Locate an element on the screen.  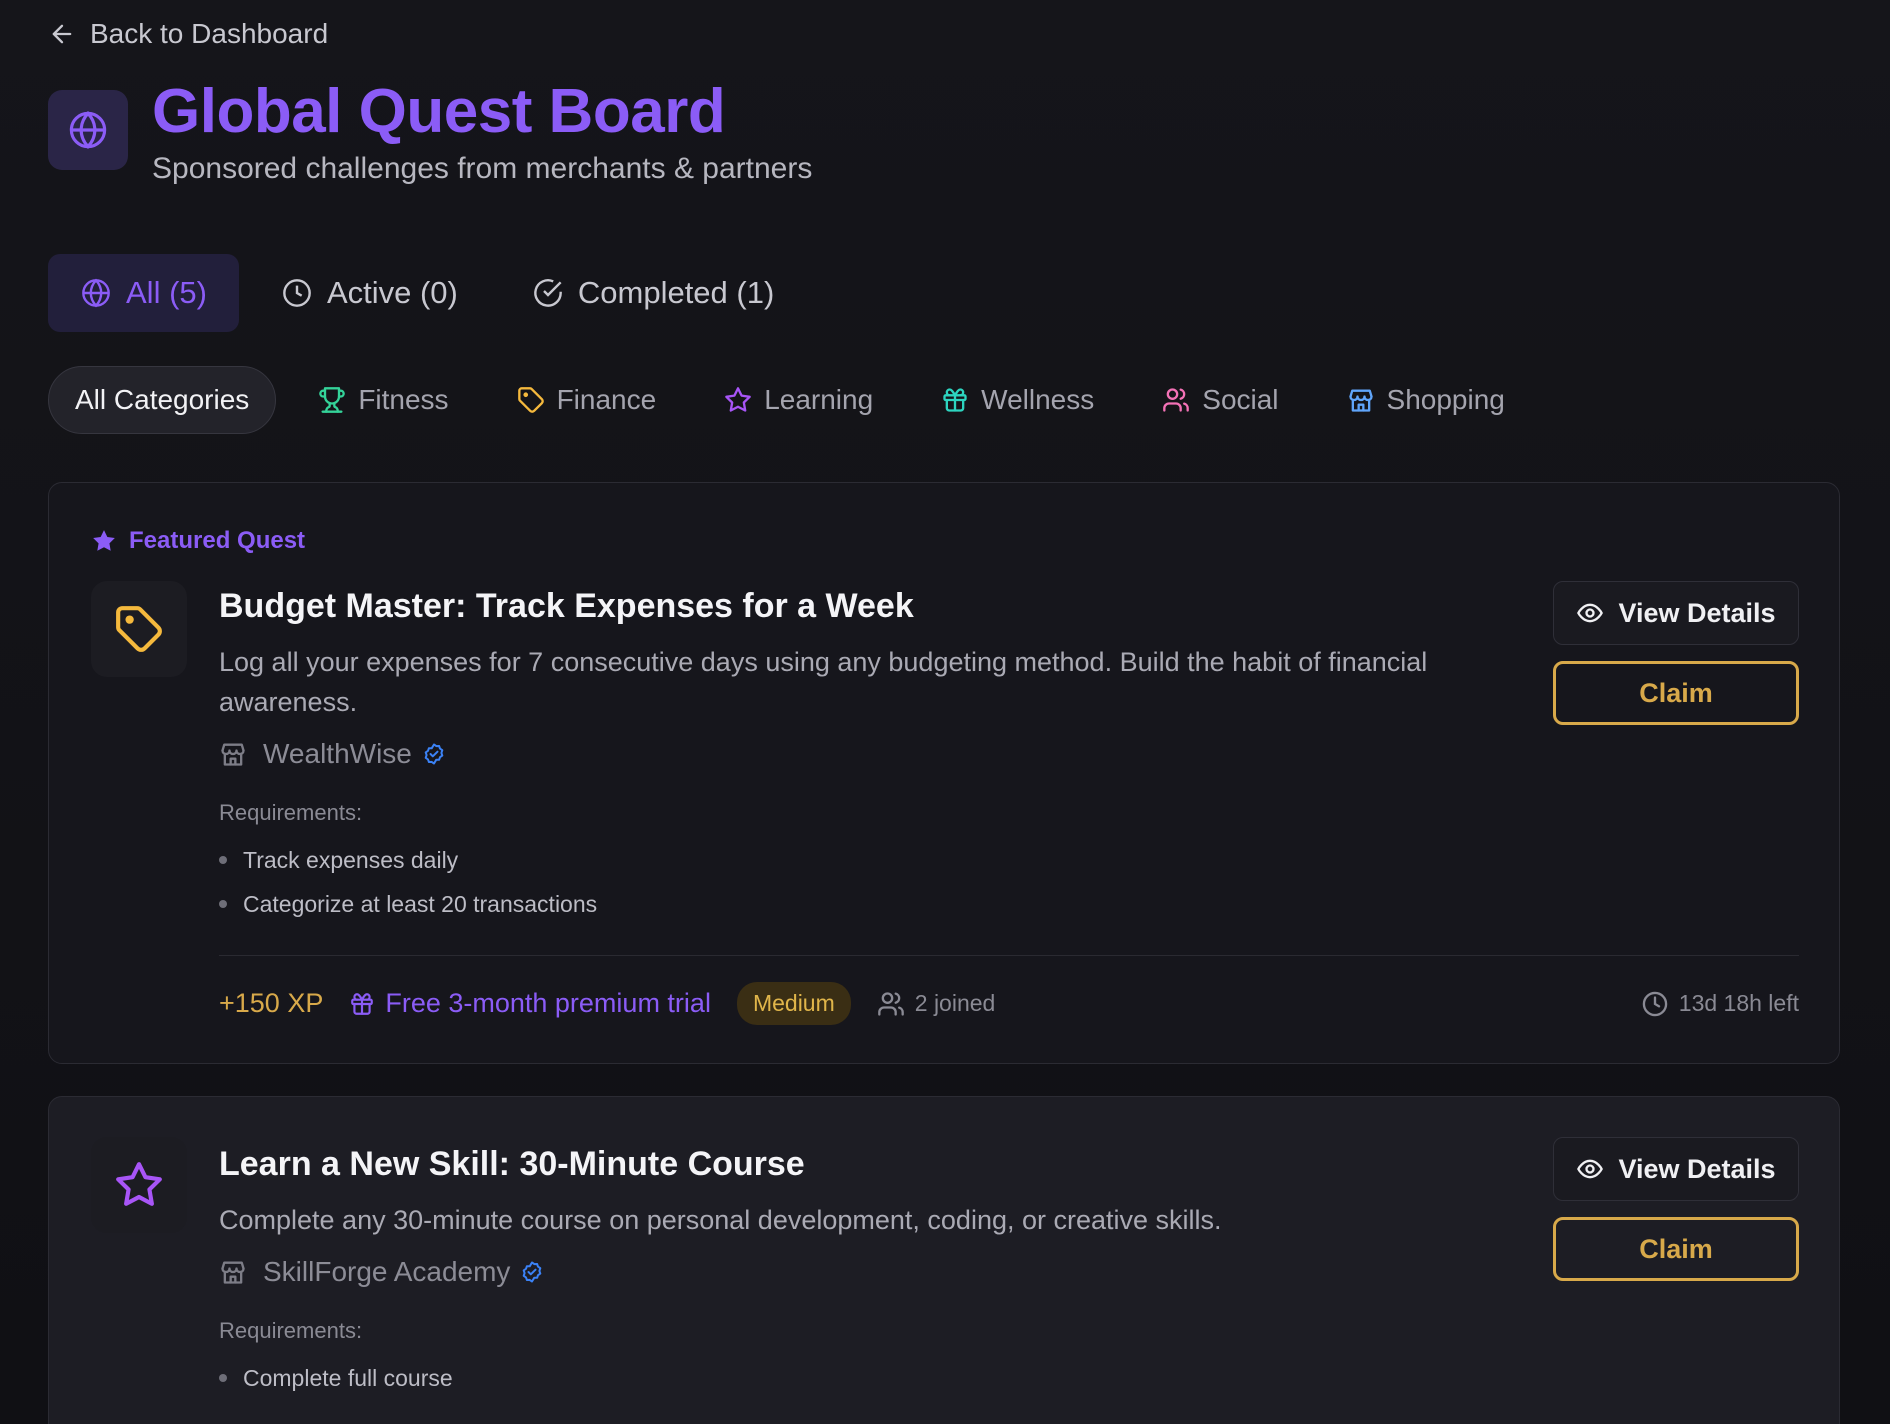
category-social: Social is located at coordinates (1220, 400).